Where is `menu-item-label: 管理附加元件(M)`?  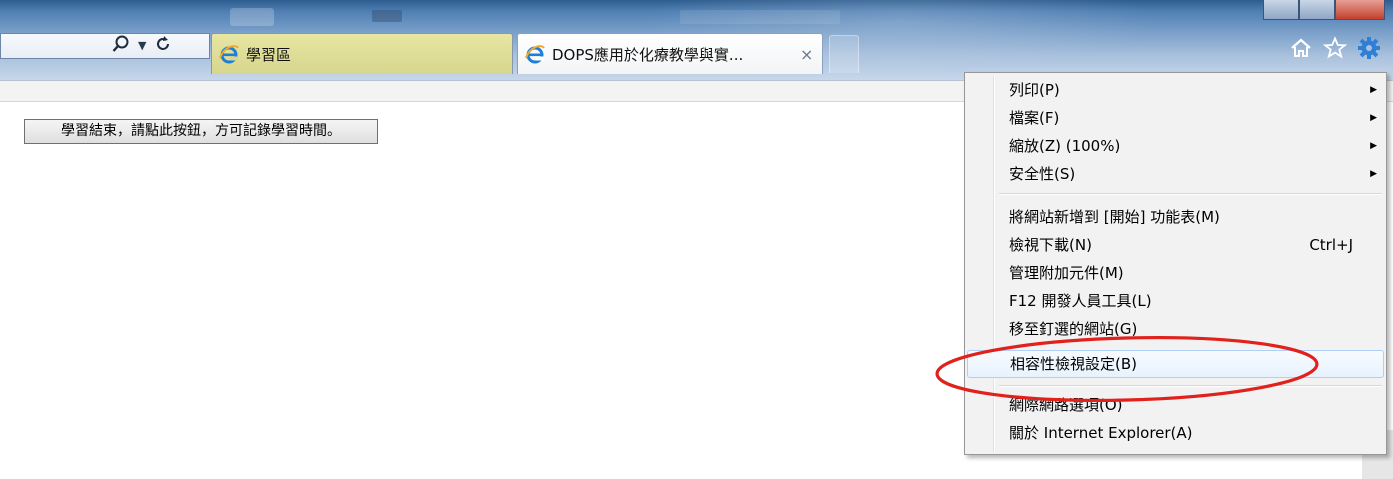
menu-item-label: 管理附加元件(M) is located at coordinates (1066, 273).